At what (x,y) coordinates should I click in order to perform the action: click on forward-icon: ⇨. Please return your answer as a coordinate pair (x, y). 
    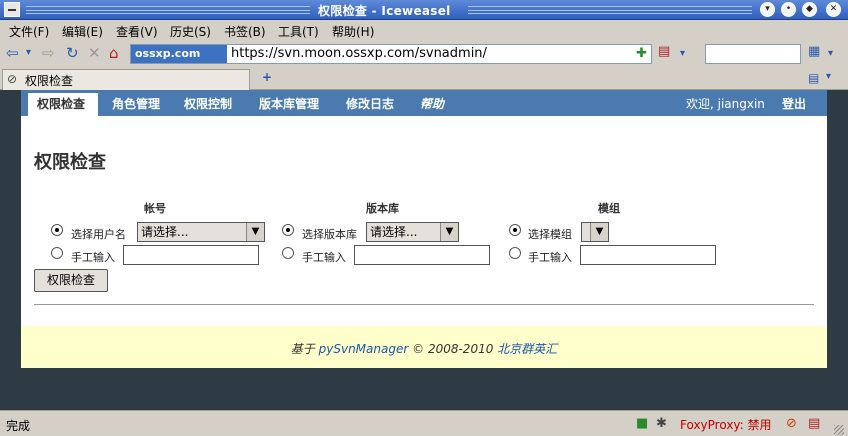
    Looking at the image, I should click on (48, 53).